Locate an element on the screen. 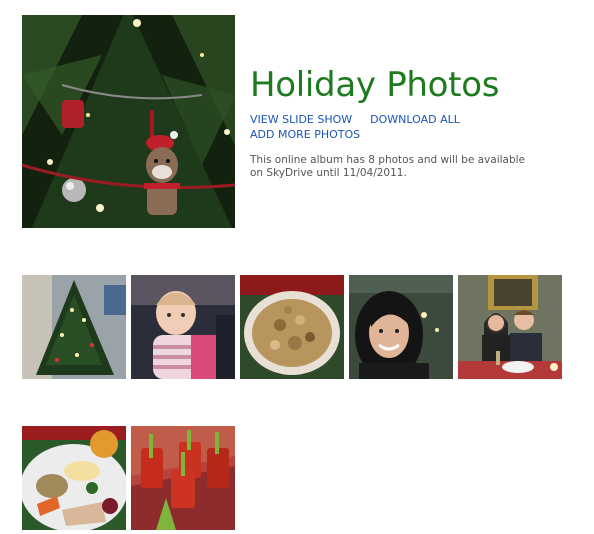 This screenshot has height=534, width=594. download-all-link: DOWNLOAD ALL is located at coordinates (415, 119).